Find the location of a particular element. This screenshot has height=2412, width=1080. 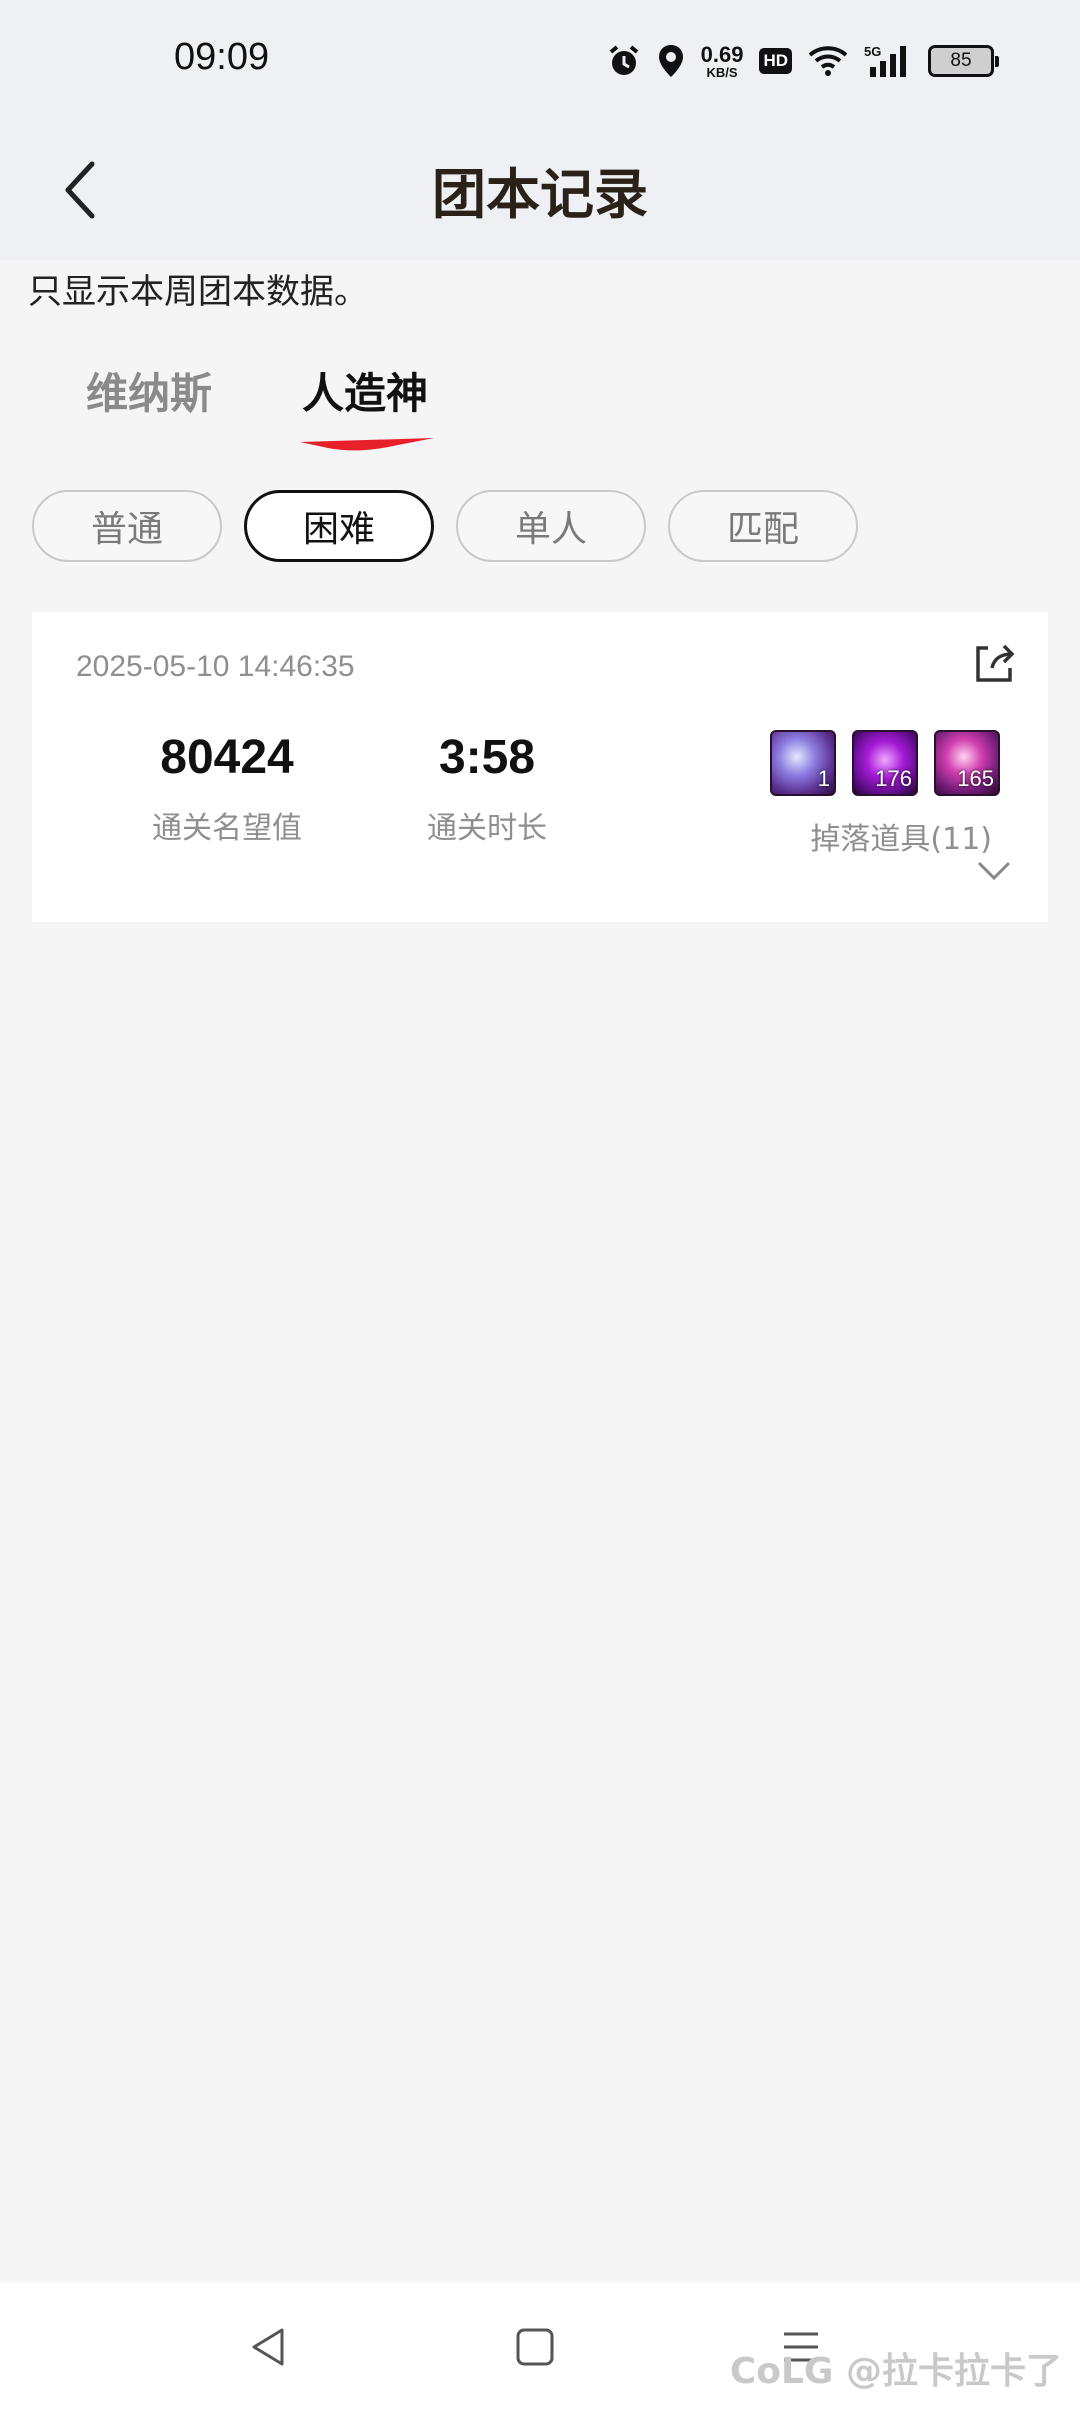

drop-item-count: 176 is located at coordinates (893, 778).